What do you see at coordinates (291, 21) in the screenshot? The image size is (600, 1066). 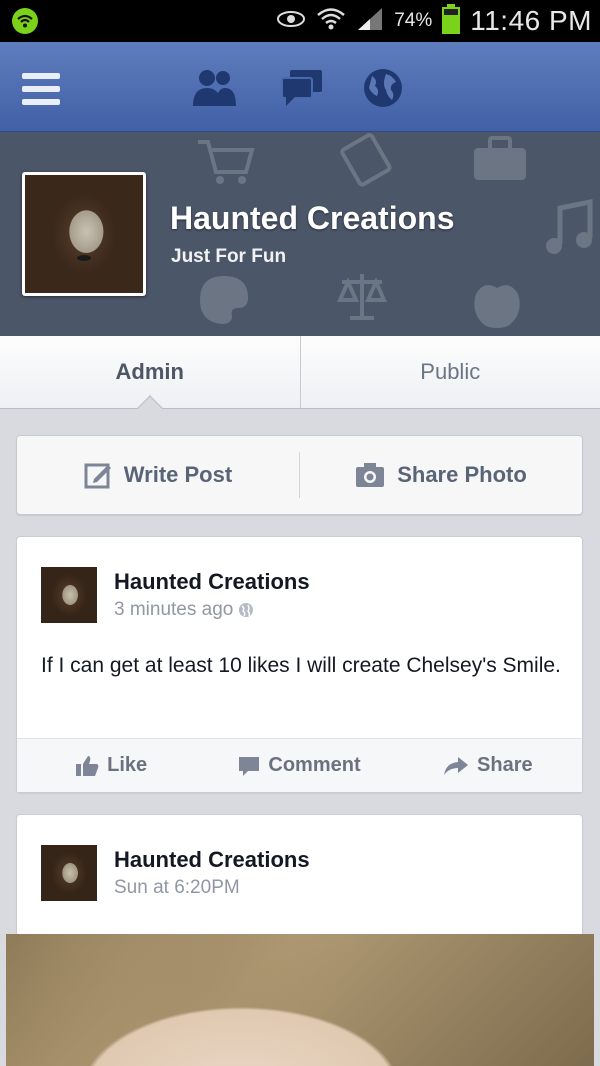 I see `eye-icon` at bounding box center [291, 21].